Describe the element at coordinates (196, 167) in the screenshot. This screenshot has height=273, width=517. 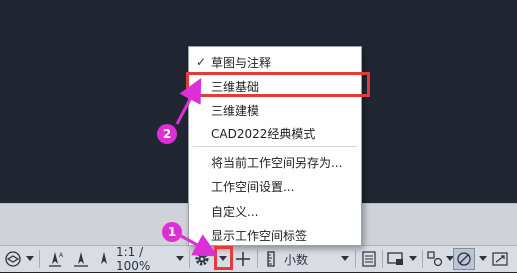
I see `callout-arrows` at that location.